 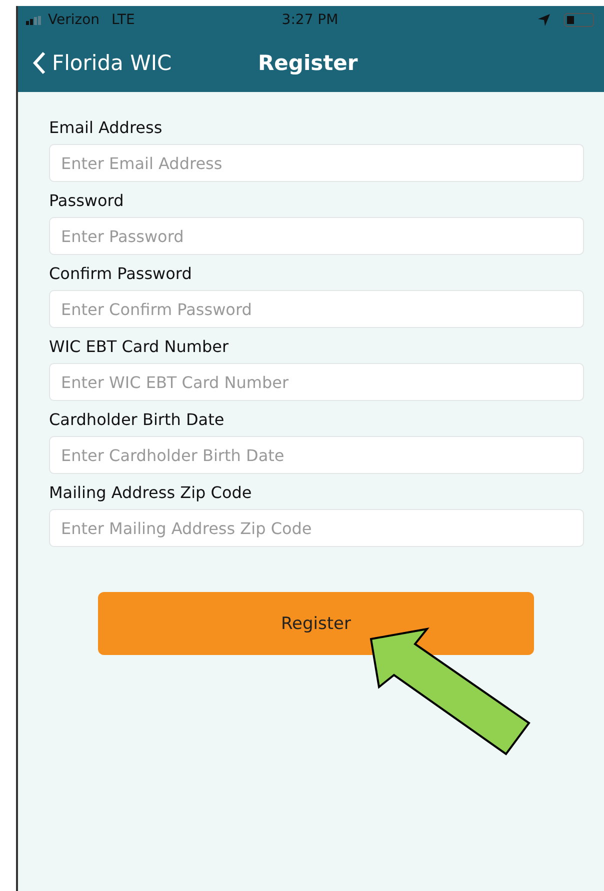 What do you see at coordinates (139, 347) in the screenshot?
I see `field-label: WIC EBT Card Number` at bounding box center [139, 347].